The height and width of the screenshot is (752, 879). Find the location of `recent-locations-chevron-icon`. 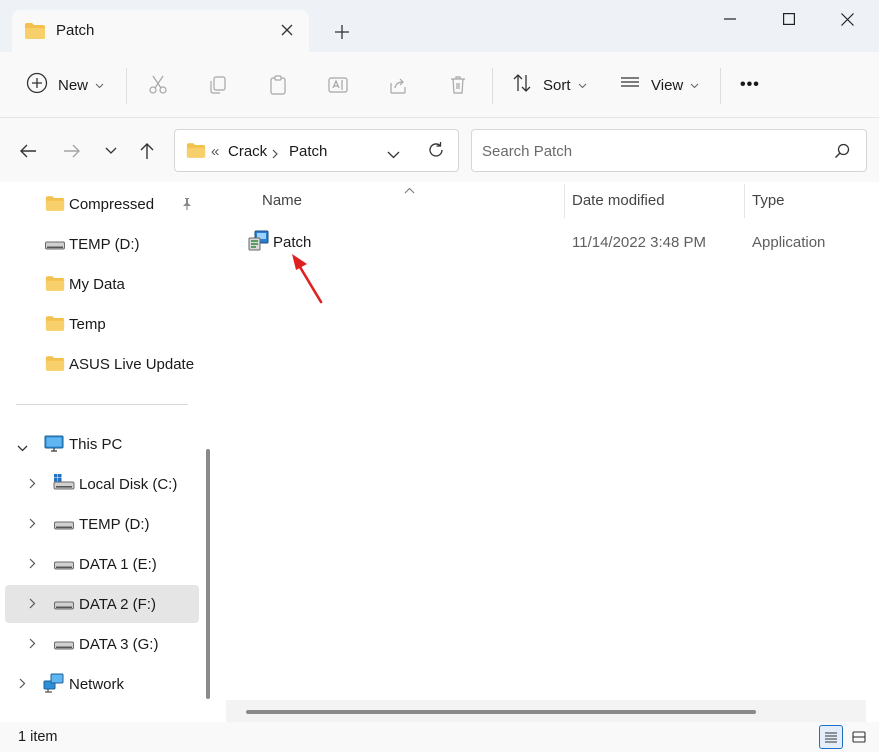

recent-locations-chevron-icon is located at coordinates (111, 151).